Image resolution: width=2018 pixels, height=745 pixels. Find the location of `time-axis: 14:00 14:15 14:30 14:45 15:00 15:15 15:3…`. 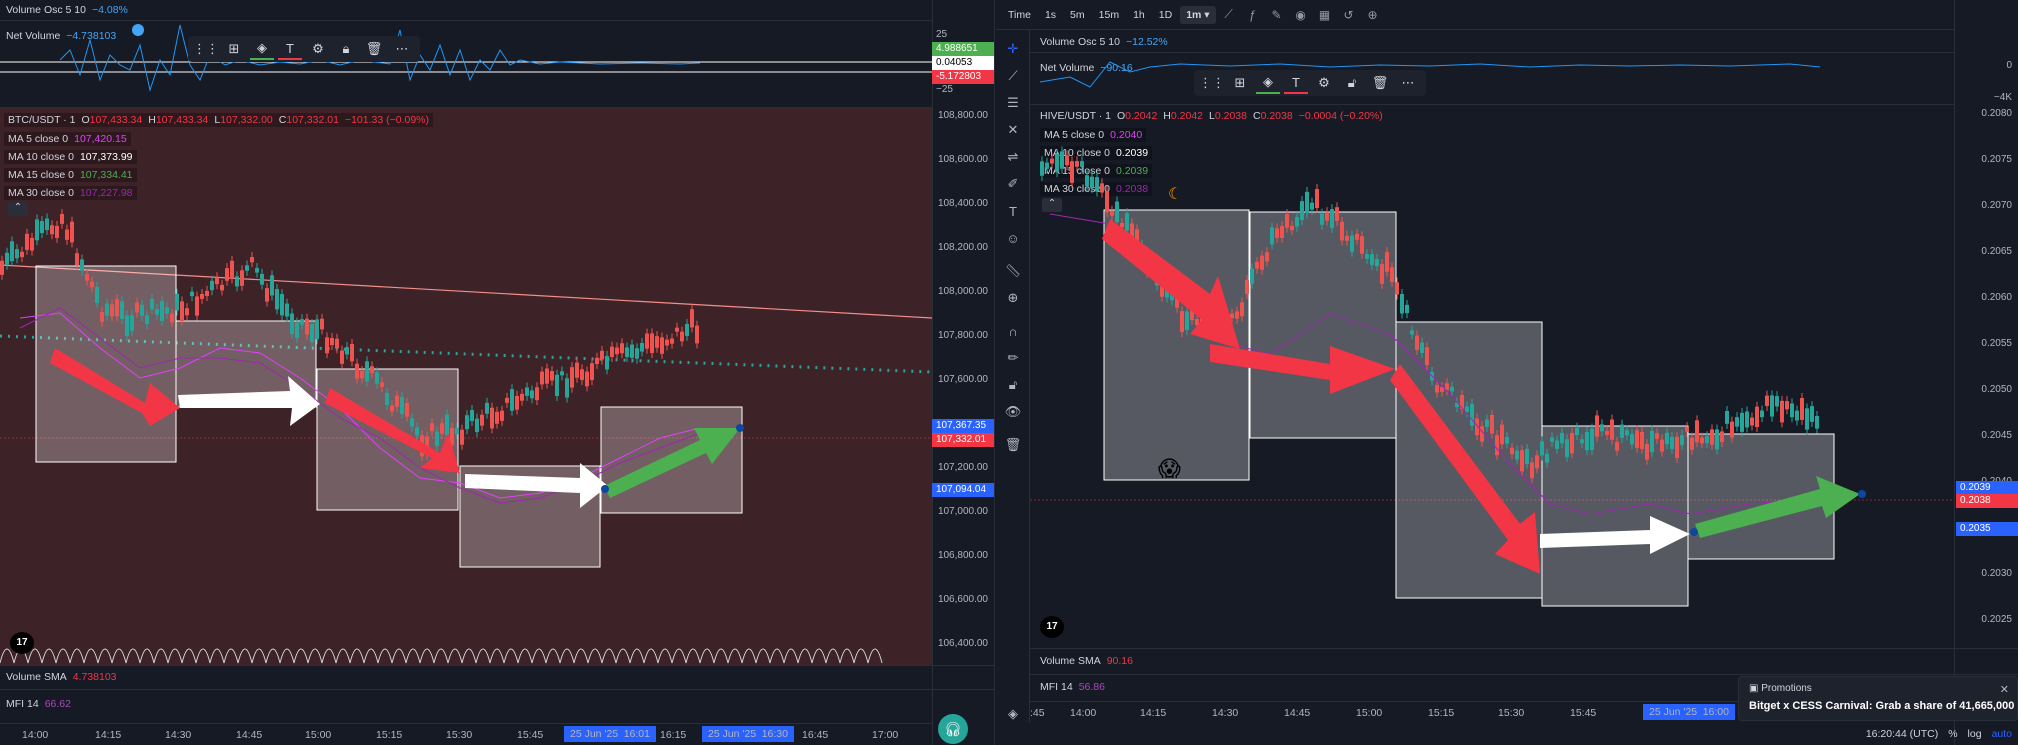

time-axis: 14:00 14:15 14:30 14:45 15:00 15:15 15:3… is located at coordinates (466, 734).